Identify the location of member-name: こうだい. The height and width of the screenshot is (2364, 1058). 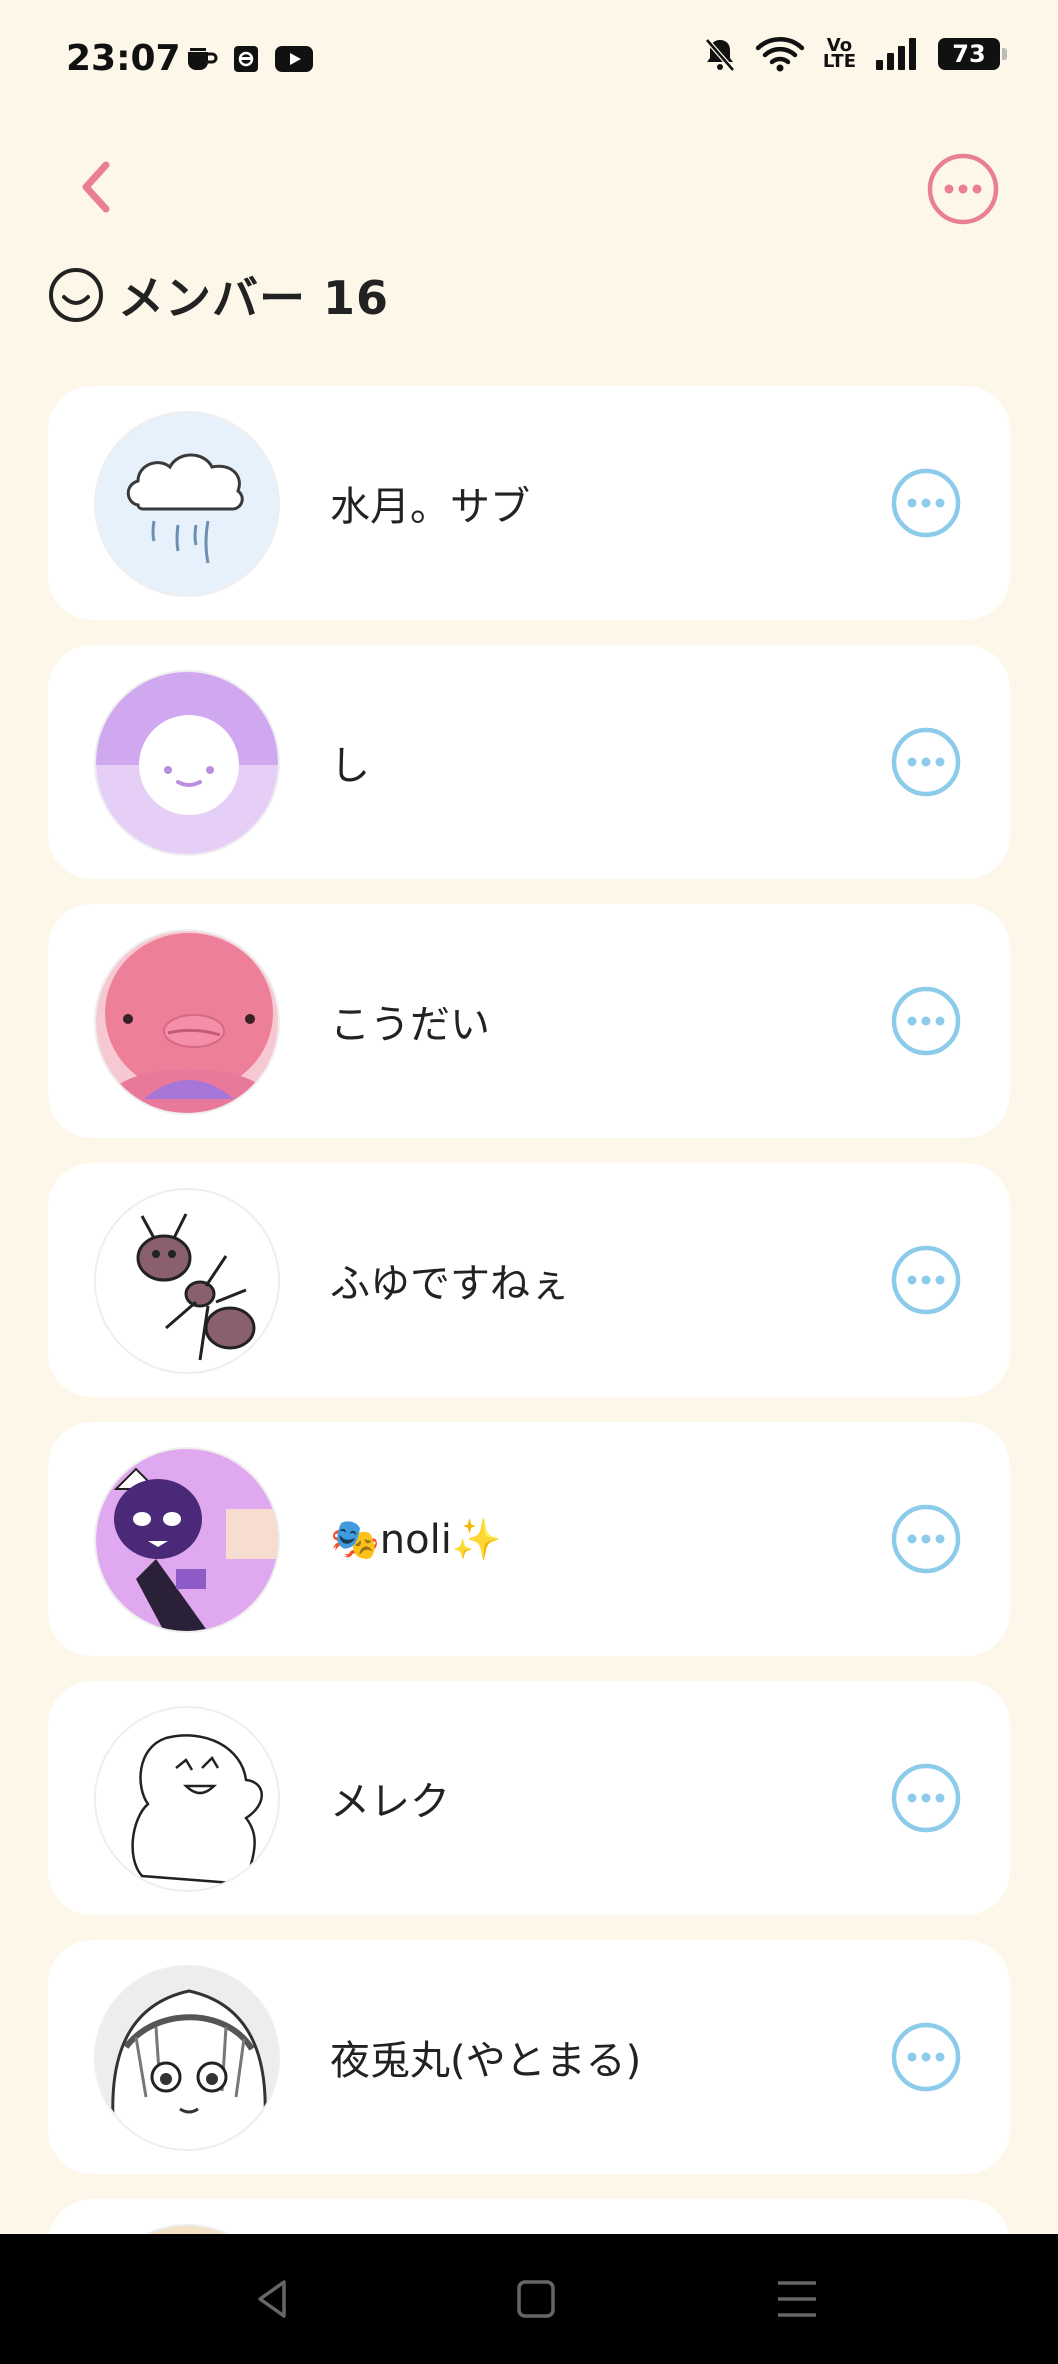
(410, 1025).